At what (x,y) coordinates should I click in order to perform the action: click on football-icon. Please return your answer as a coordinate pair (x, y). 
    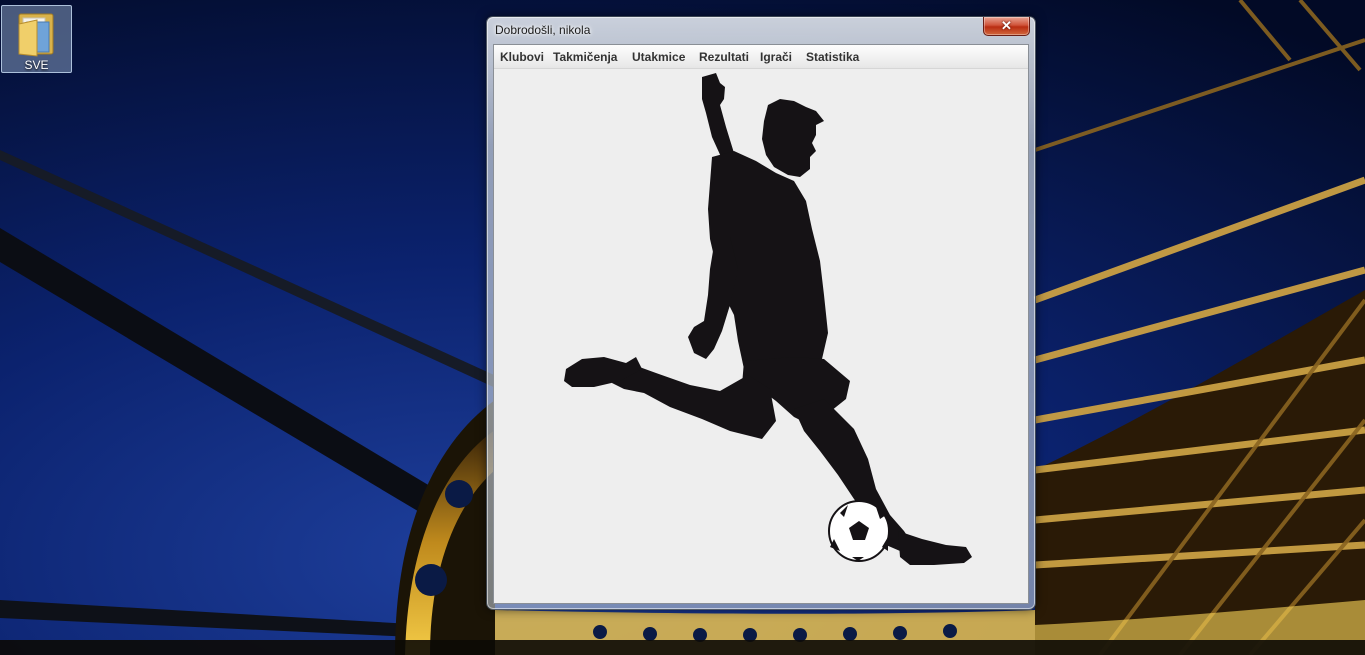
    Looking at the image, I should click on (859, 531).